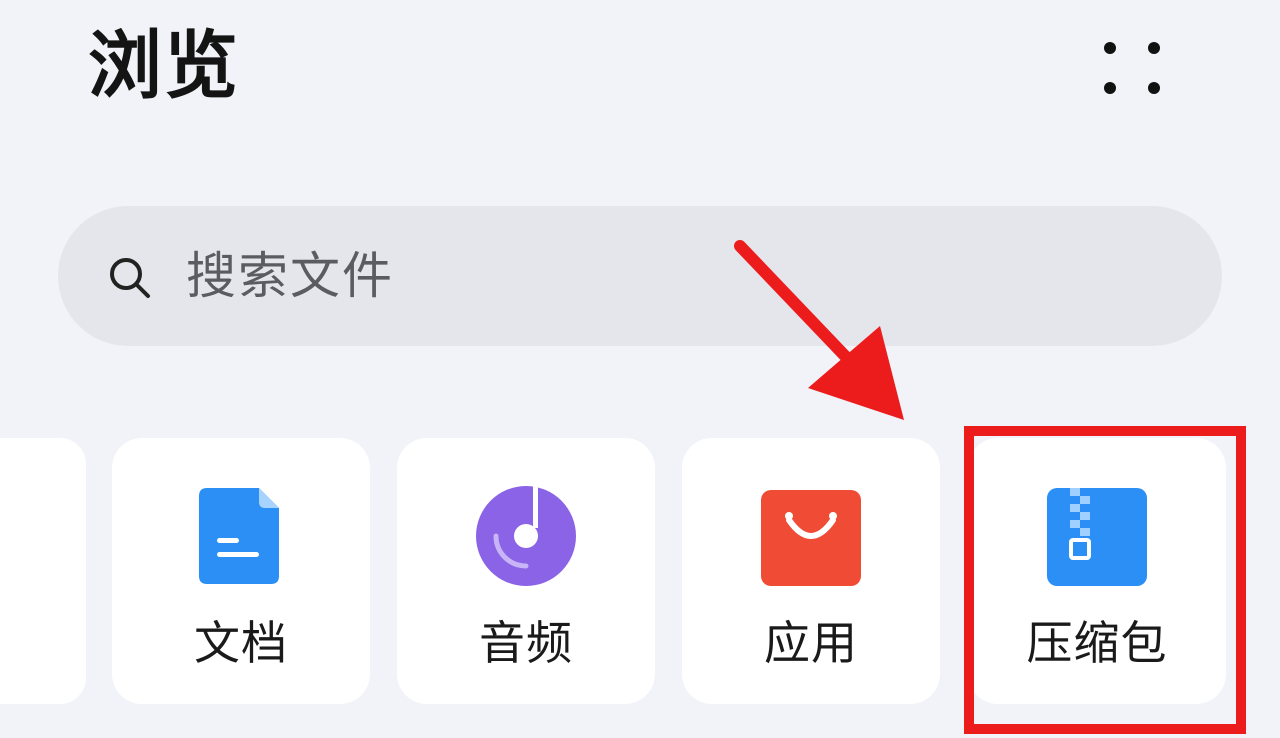 The image size is (1280, 738). What do you see at coordinates (819, 330) in the screenshot?
I see `annotation-arrow` at bounding box center [819, 330].